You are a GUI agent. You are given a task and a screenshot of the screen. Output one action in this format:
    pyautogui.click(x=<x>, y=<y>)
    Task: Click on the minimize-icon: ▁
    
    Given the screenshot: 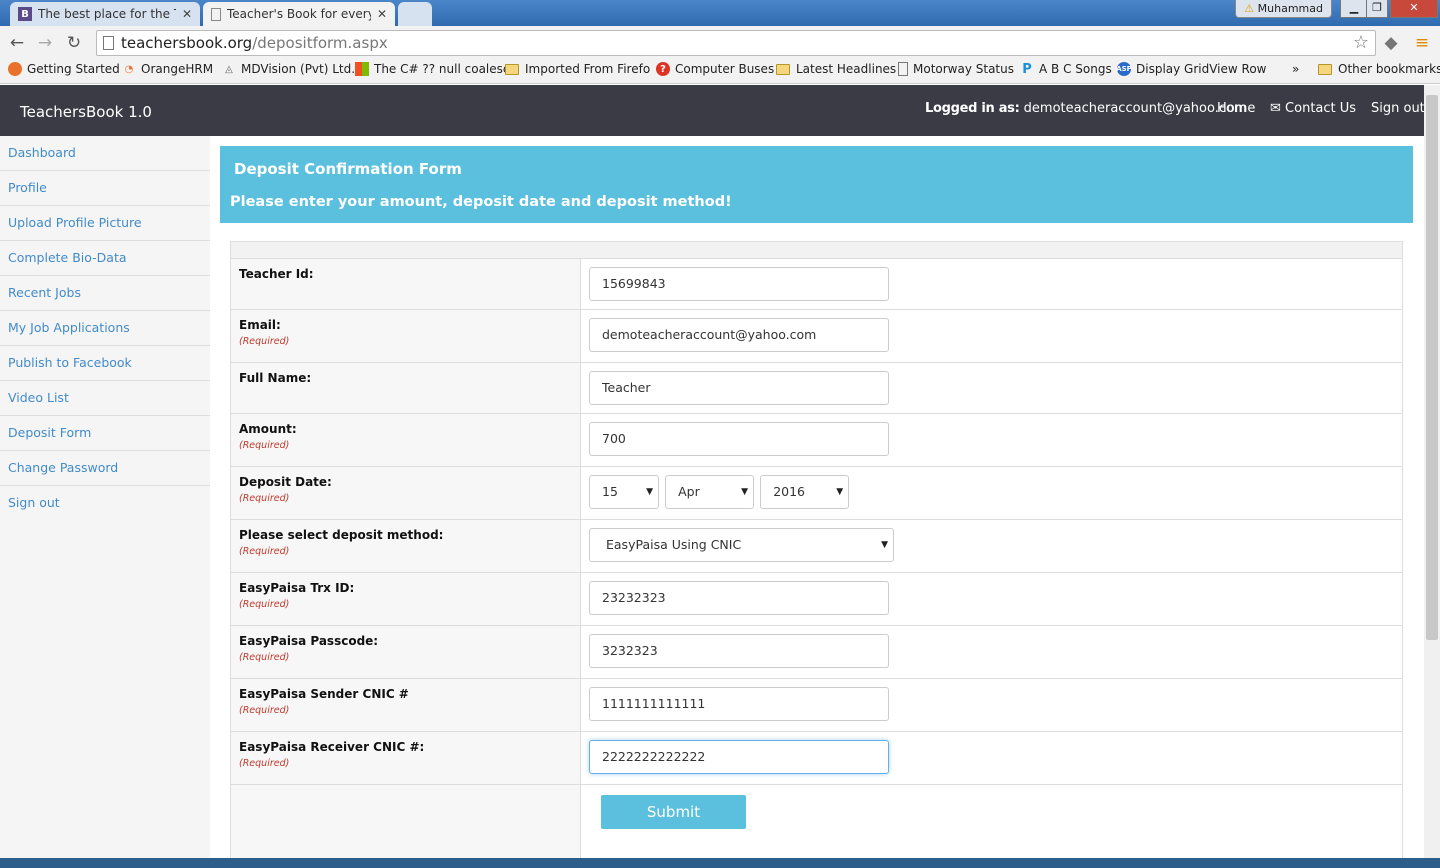 What is the action you would take?
    pyautogui.click(x=1354, y=9)
    